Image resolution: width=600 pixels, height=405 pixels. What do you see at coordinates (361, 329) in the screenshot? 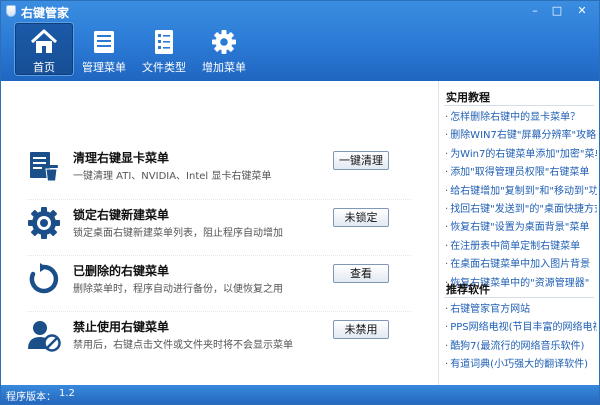
I see `disable-context-menu-button: 未禁用` at bounding box center [361, 329].